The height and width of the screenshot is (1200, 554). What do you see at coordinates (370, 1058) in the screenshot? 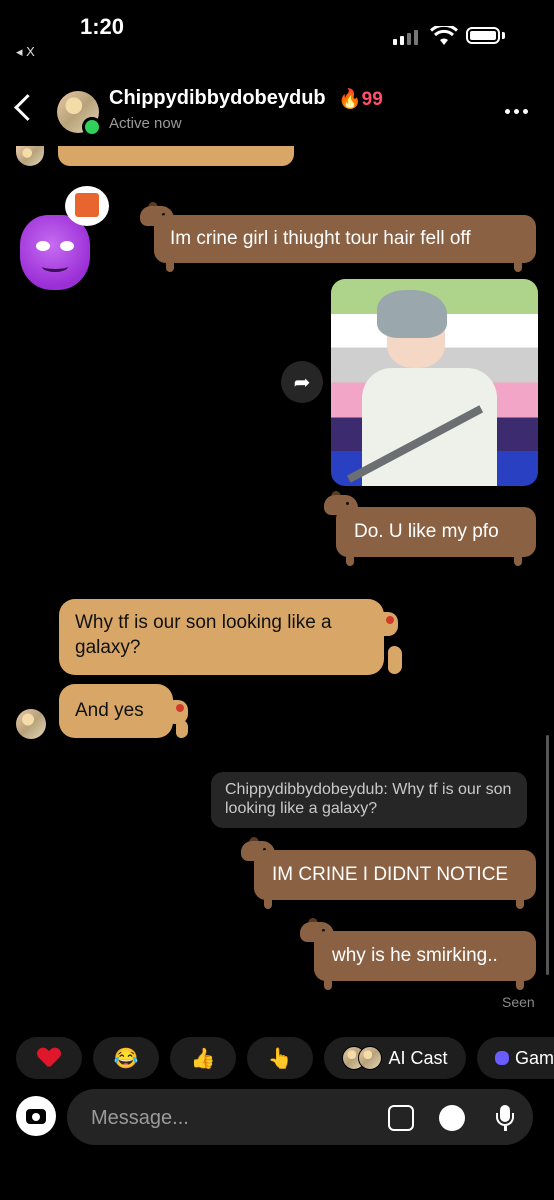
I see `ai-avatar-icon` at bounding box center [370, 1058].